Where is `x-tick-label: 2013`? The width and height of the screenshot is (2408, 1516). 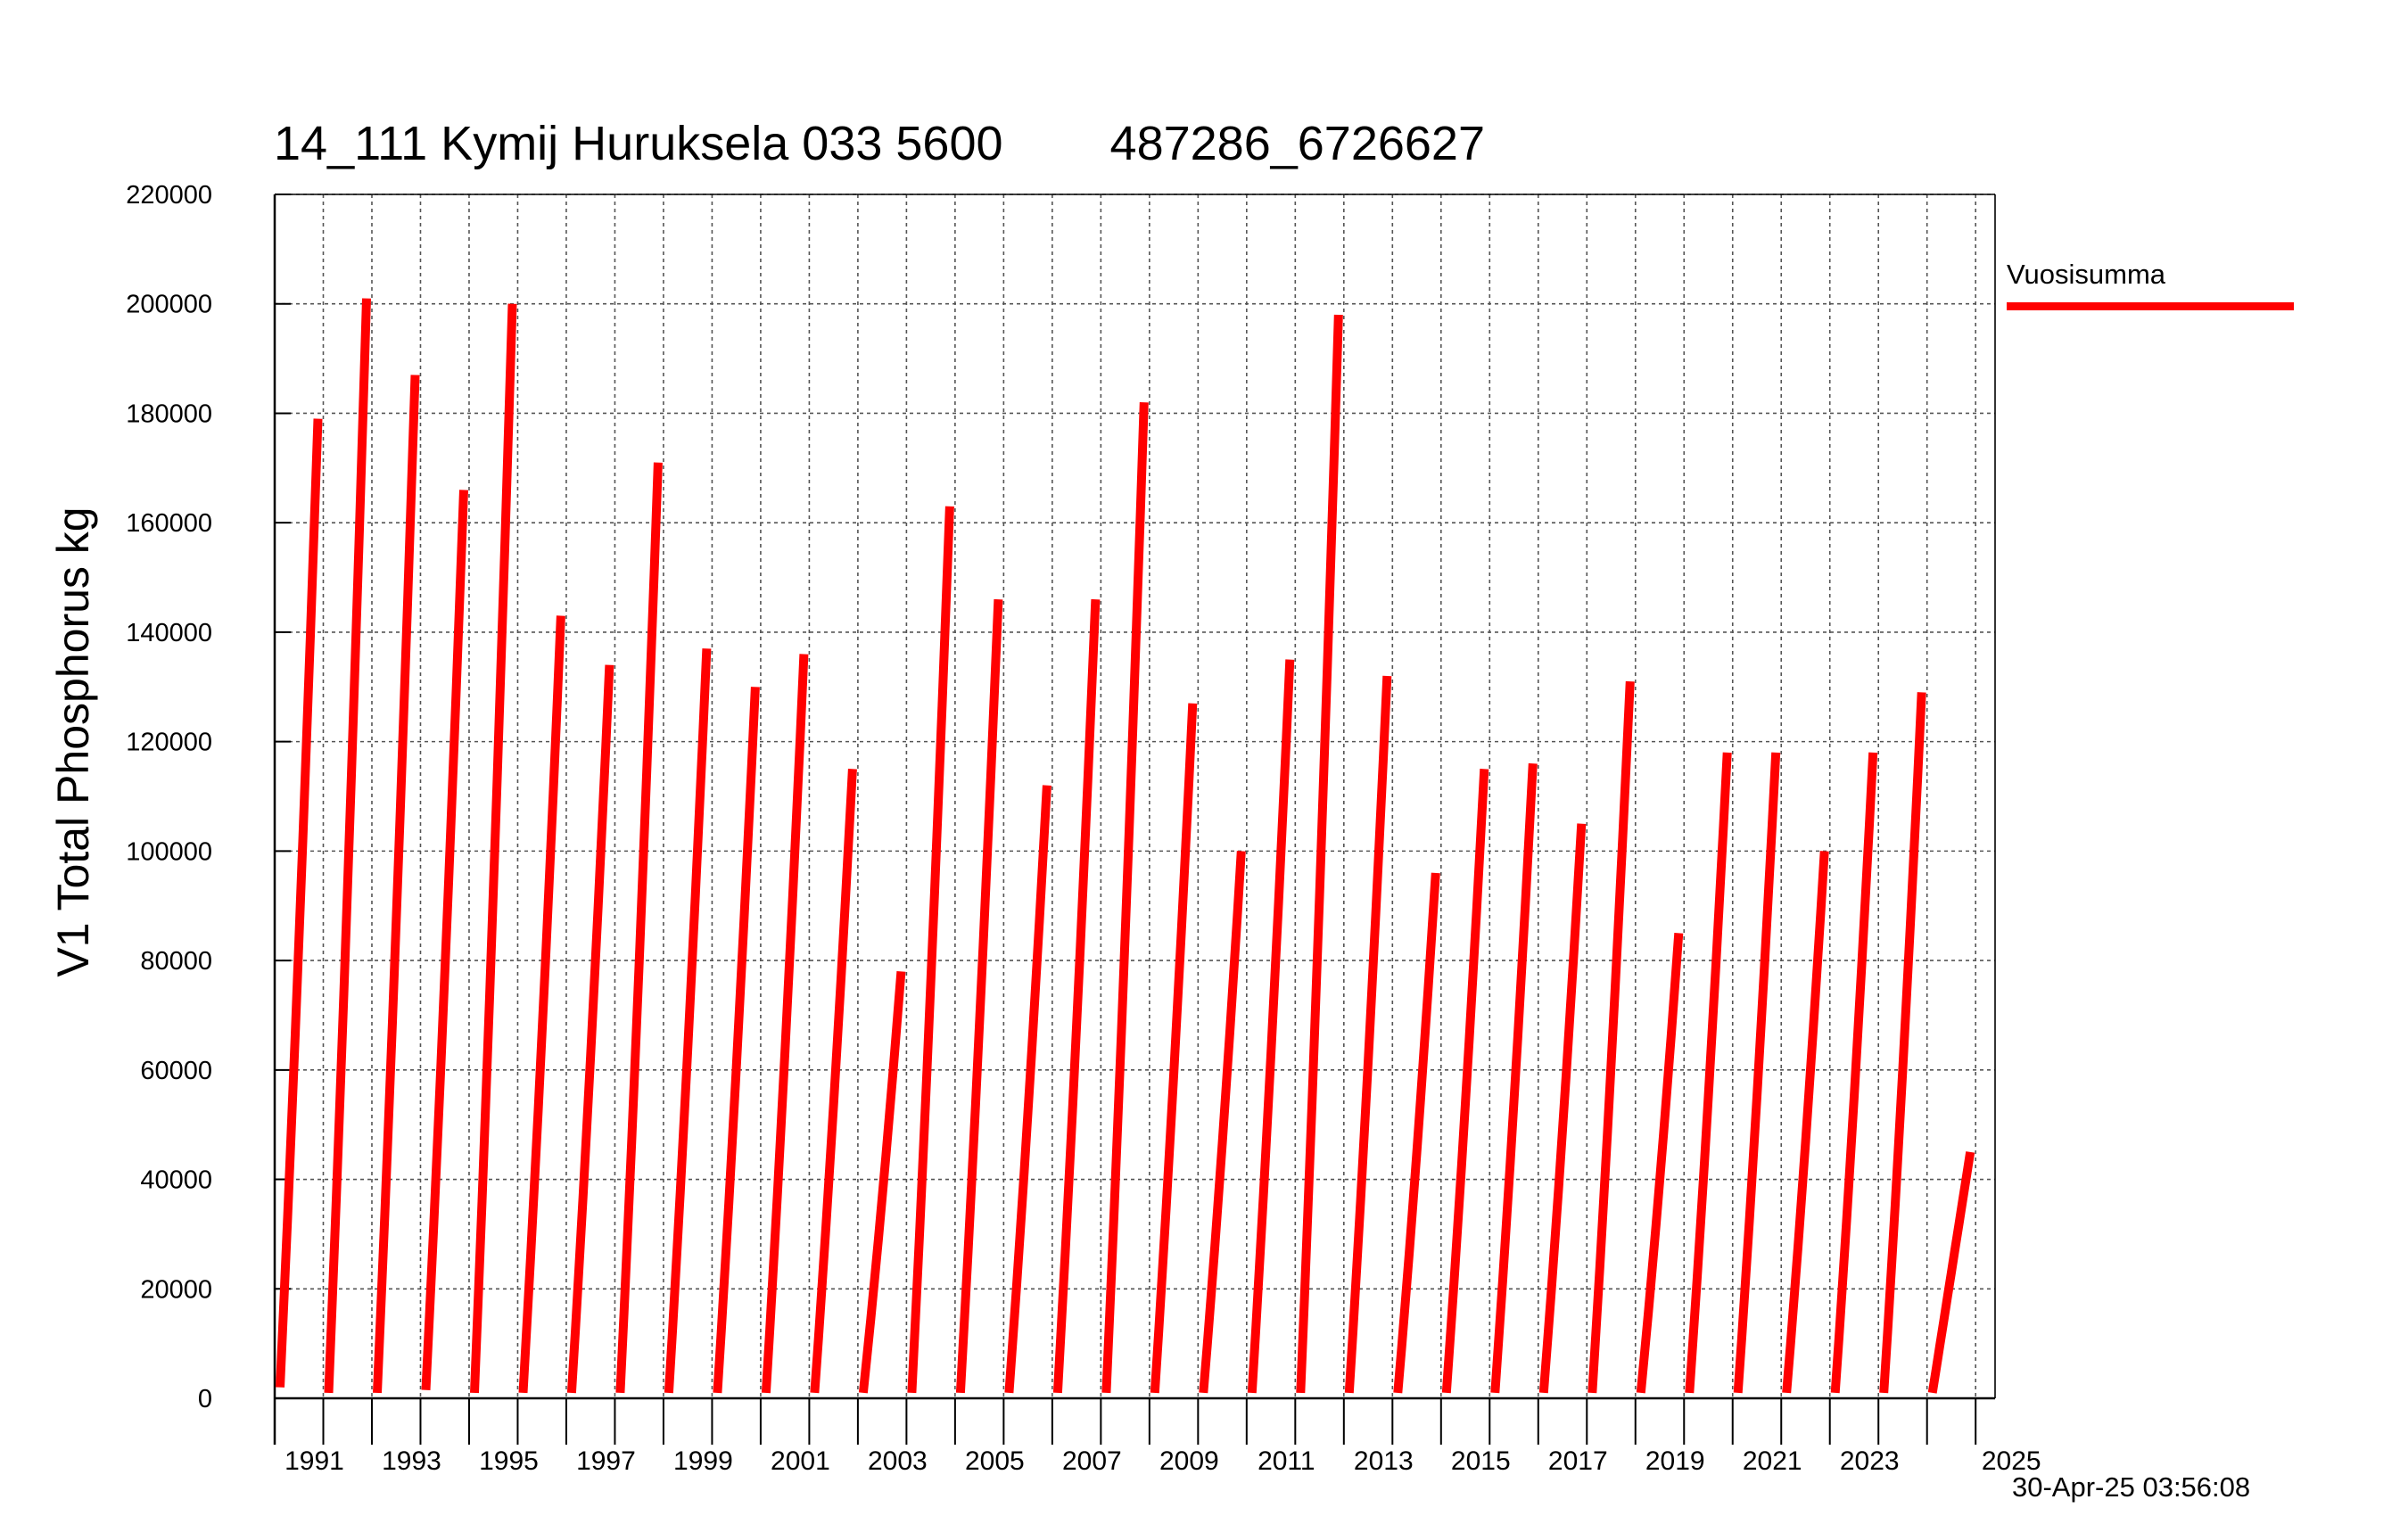
x-tick-label: 2013 is located at coordinates (1384, 1461).